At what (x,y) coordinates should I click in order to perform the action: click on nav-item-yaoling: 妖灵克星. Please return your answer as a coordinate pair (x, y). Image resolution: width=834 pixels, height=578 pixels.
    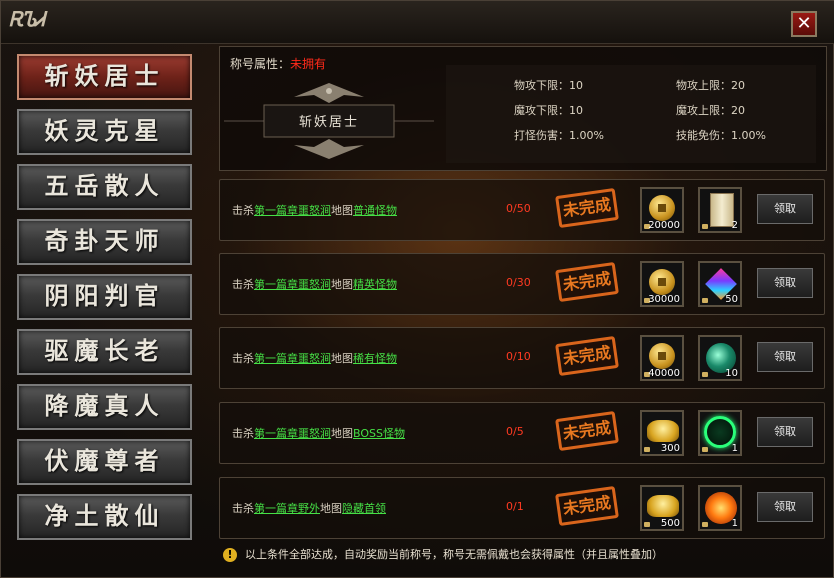
    Looking at the image, I should click on (104, 132).